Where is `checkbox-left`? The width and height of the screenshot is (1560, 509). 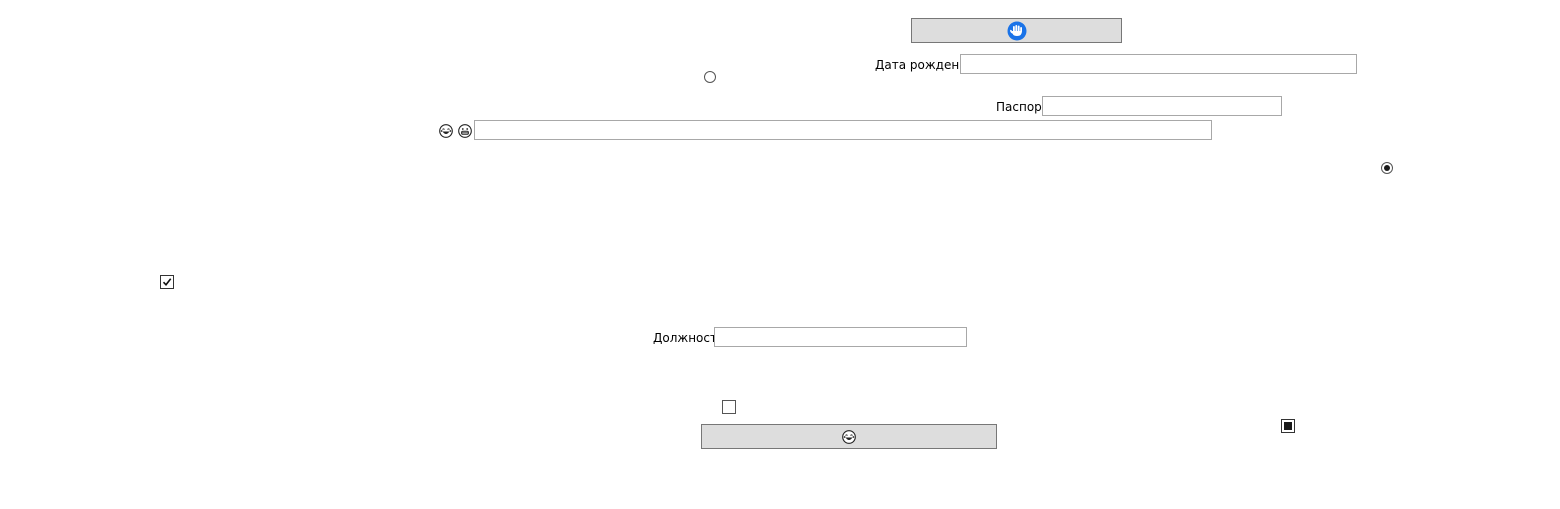 checkbox-left is located at coordinates (167, 282).